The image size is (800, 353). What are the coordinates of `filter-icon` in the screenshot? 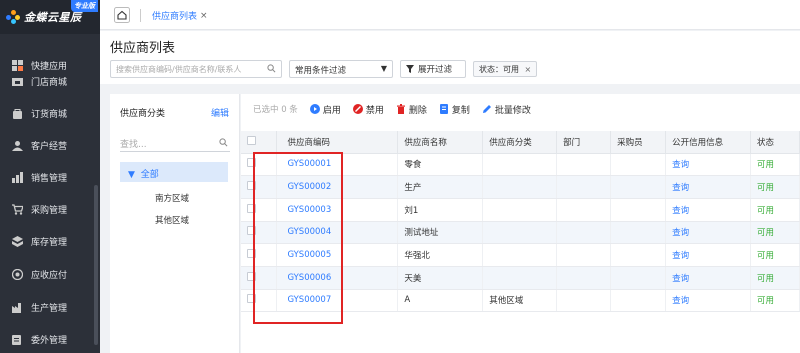 It's located at (410, 69).